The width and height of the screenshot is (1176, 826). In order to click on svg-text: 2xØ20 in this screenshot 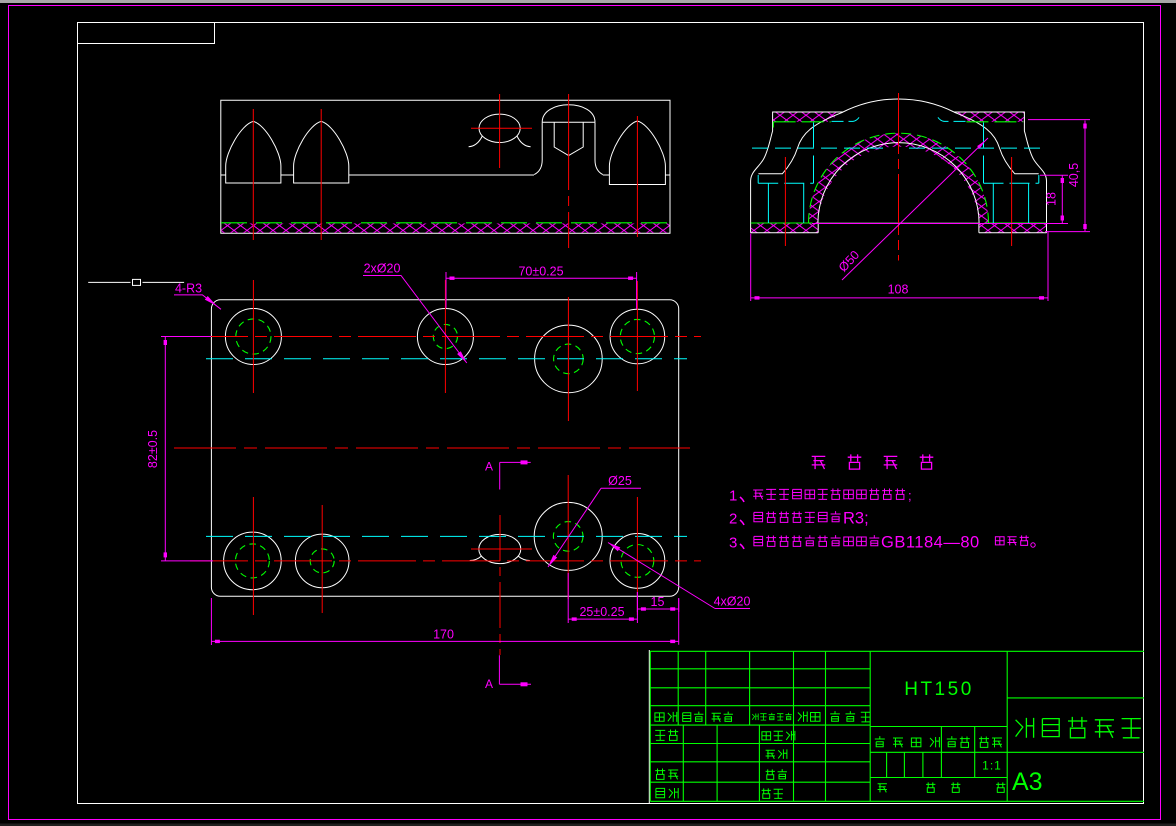, I will do `click(382, 269)`.